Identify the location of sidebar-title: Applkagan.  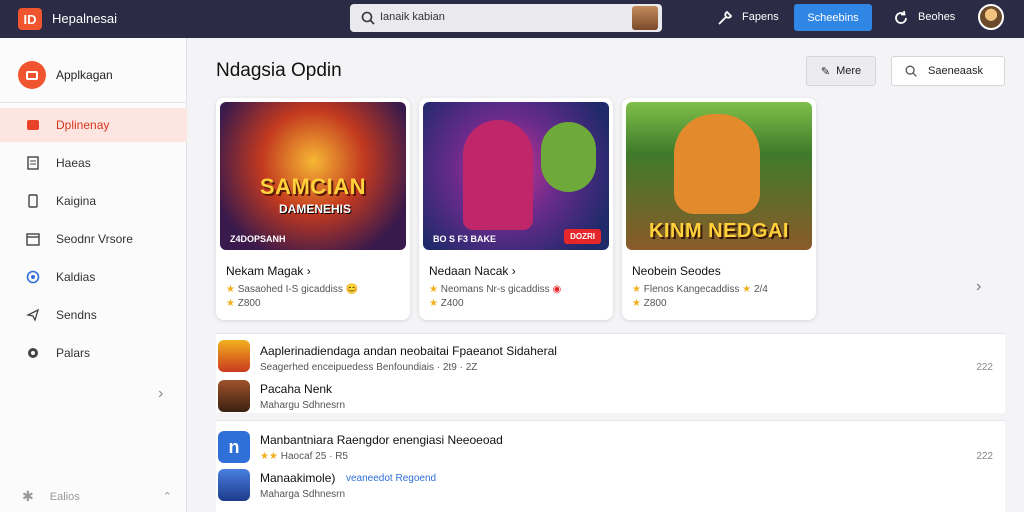
(84, 75).